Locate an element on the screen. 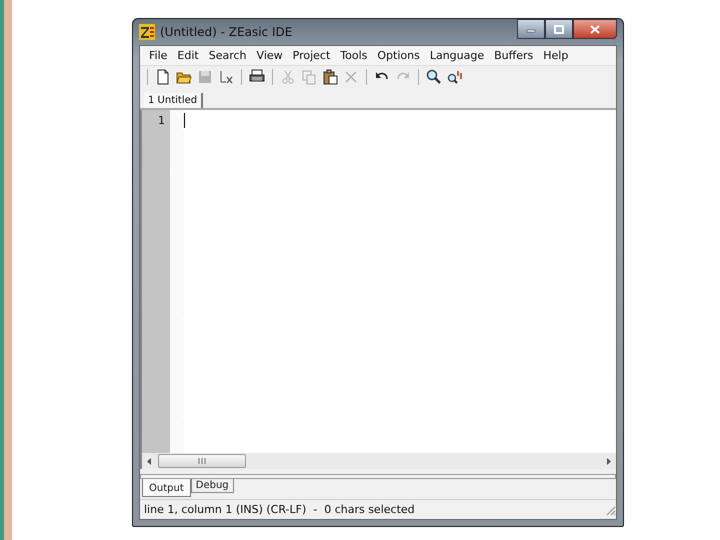 This screenshot has height=540, width=720. menu-item: Project is located at coordinates (312, 55).